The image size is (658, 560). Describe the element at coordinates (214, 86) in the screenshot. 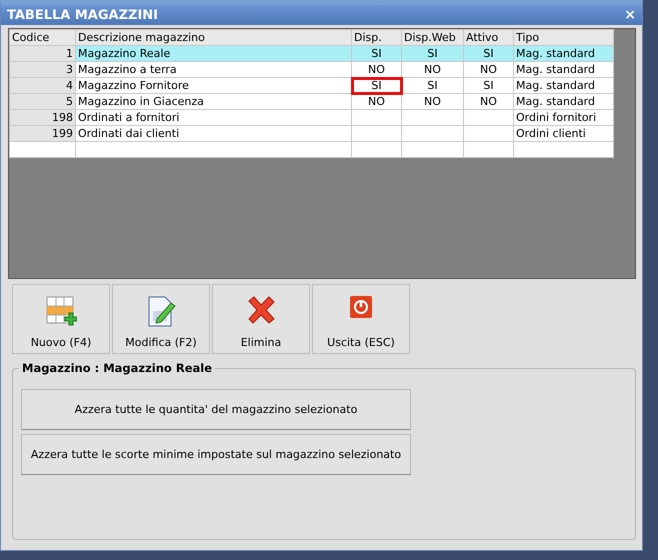

I see `table-cell: Magazzino Fornitore` at that location.